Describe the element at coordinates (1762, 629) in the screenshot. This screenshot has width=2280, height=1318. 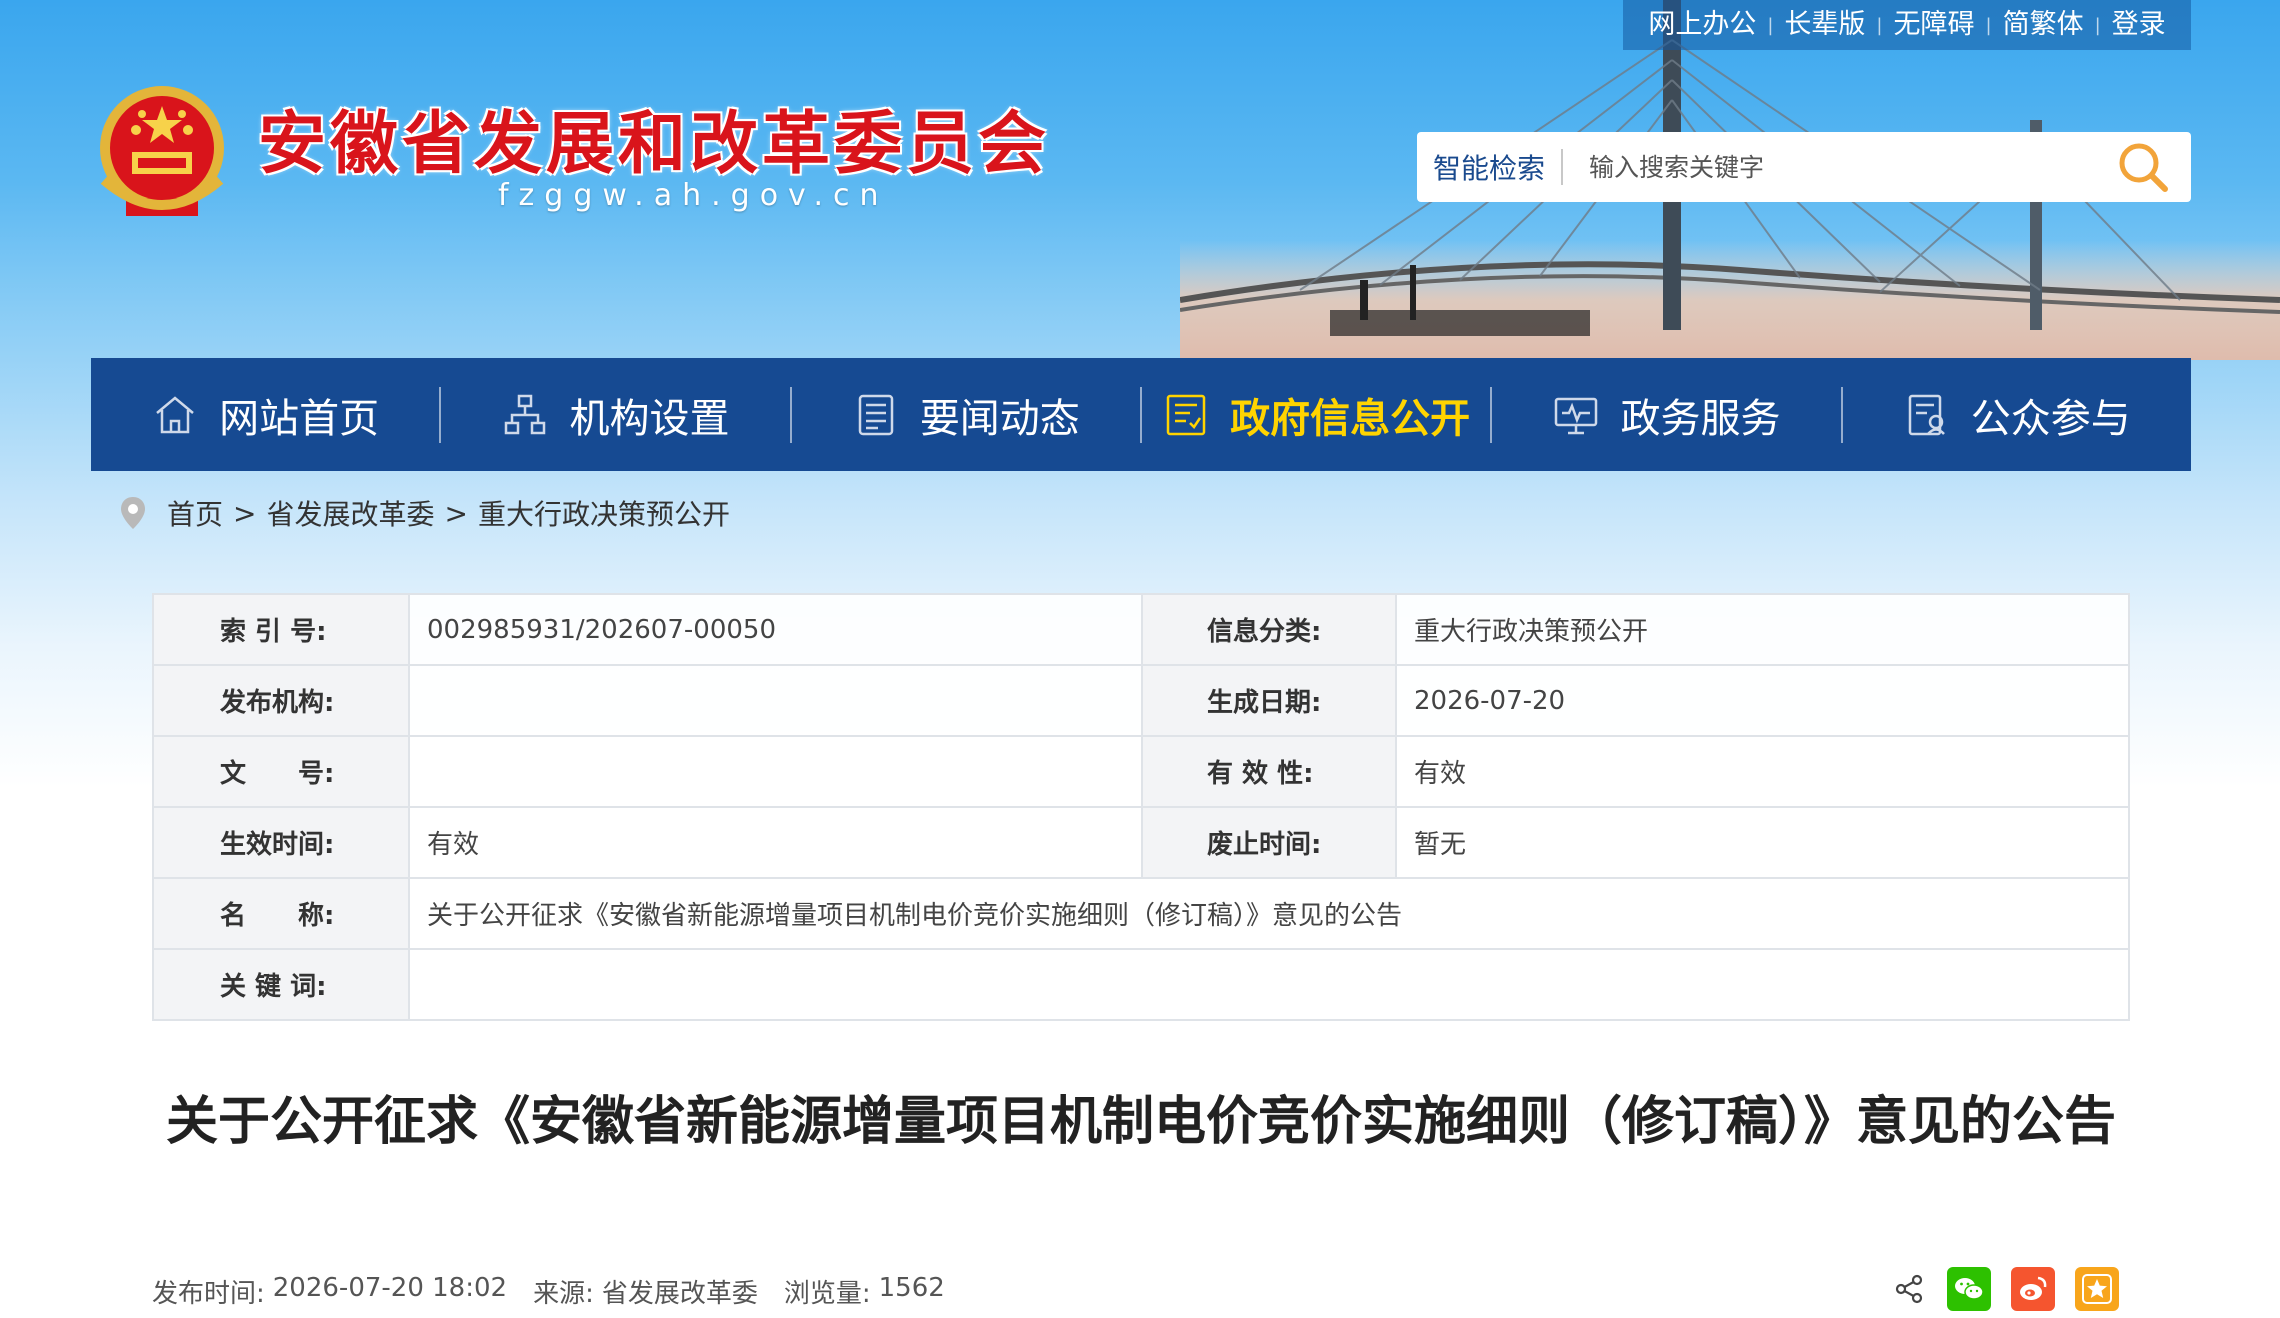
I see `info-category-value: 重大行政决策预公开` at that location.